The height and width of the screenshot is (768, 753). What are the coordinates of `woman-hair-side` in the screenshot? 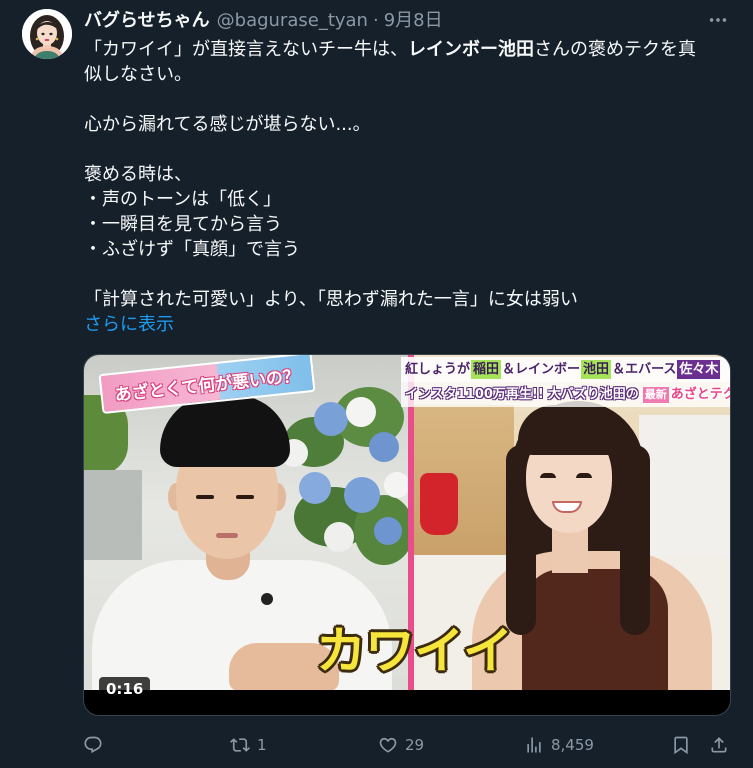 It's located at (635, 540).